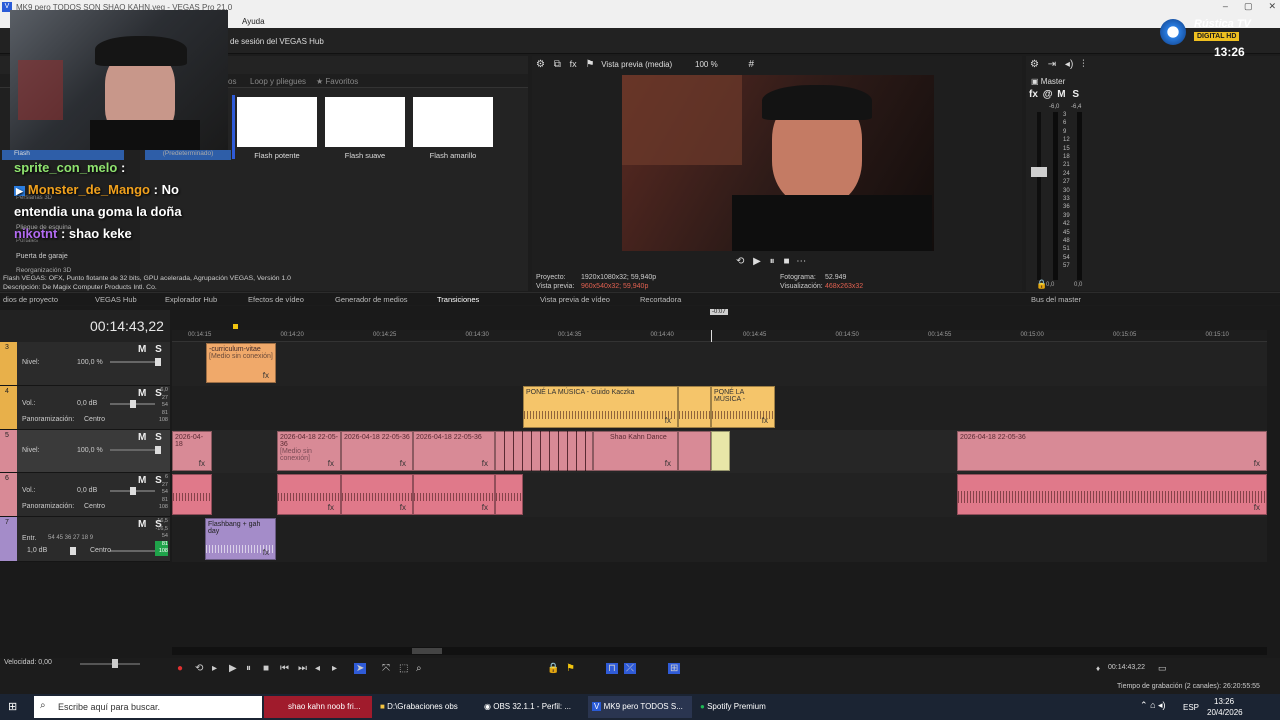  Describe the element at coordinates (694, 407) in the screenshot. I see `clip-pone-segment` at that location.